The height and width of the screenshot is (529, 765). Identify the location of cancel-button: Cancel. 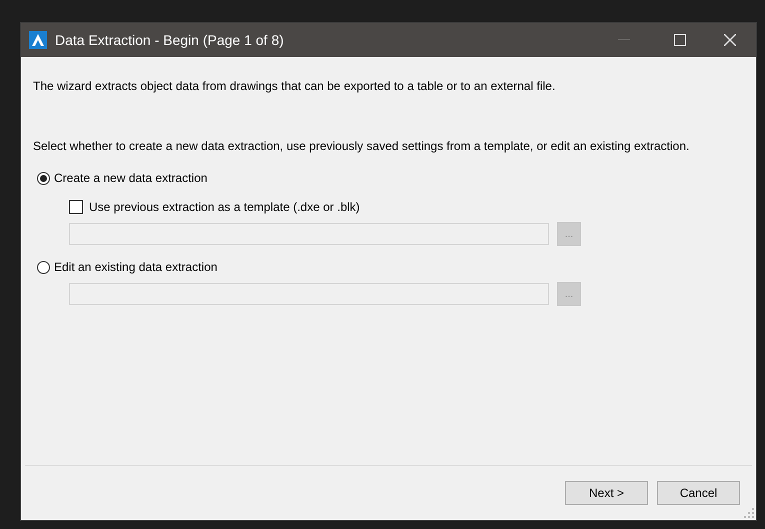
(698, 493).